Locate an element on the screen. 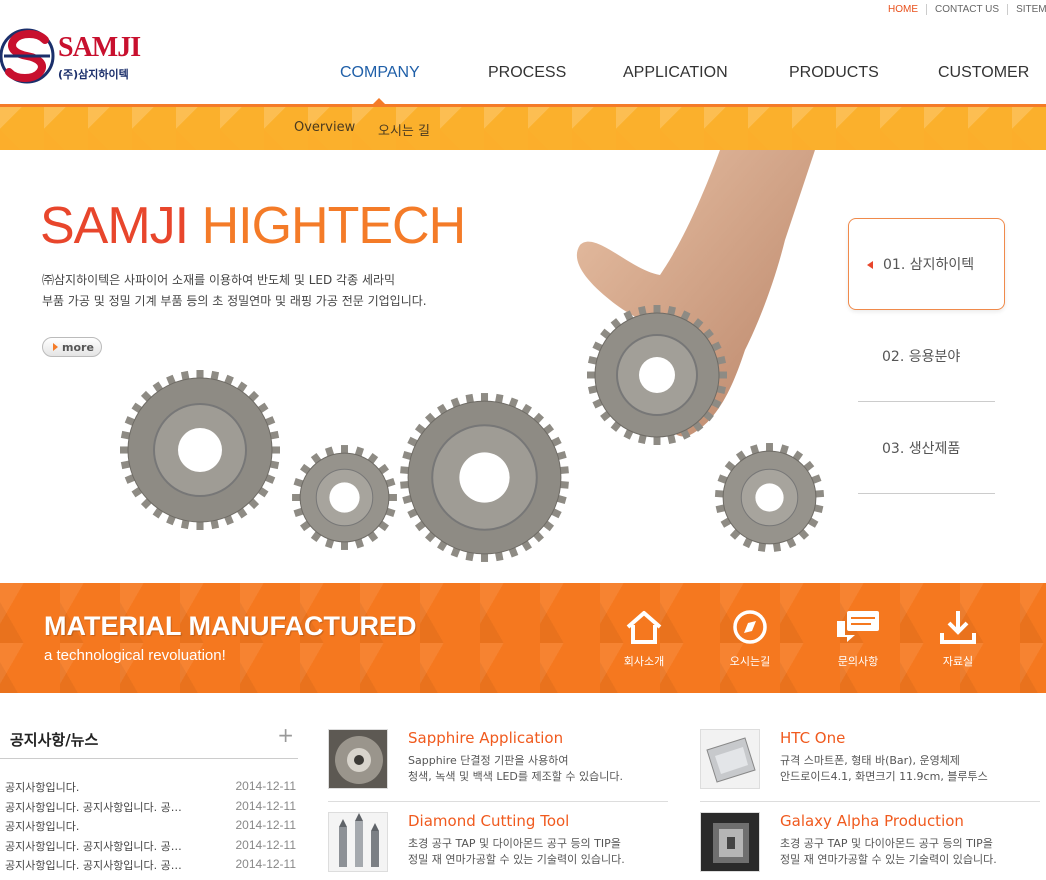  large-gear-left-image is located at coordinates (200, 450).